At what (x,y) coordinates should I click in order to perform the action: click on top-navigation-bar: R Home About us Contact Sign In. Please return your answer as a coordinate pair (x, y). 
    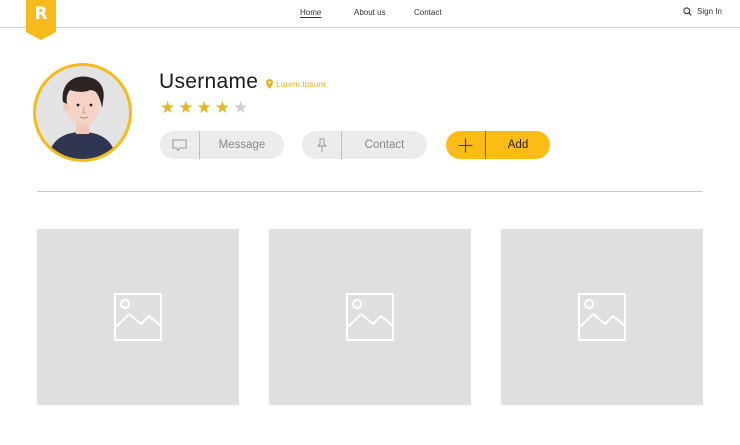
    Looking at the image, I should click on (370, 20).